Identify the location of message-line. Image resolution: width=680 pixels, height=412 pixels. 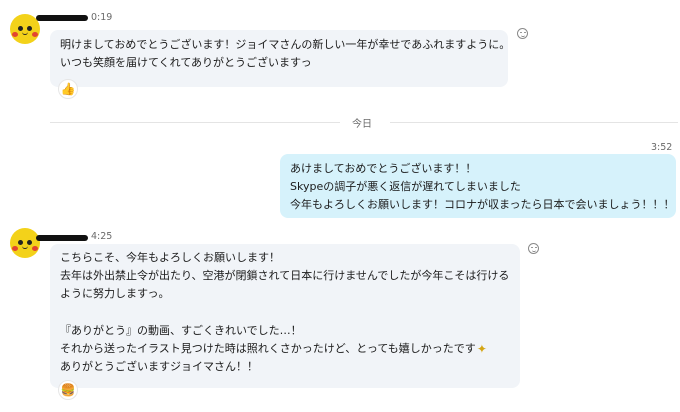
(285, 313).